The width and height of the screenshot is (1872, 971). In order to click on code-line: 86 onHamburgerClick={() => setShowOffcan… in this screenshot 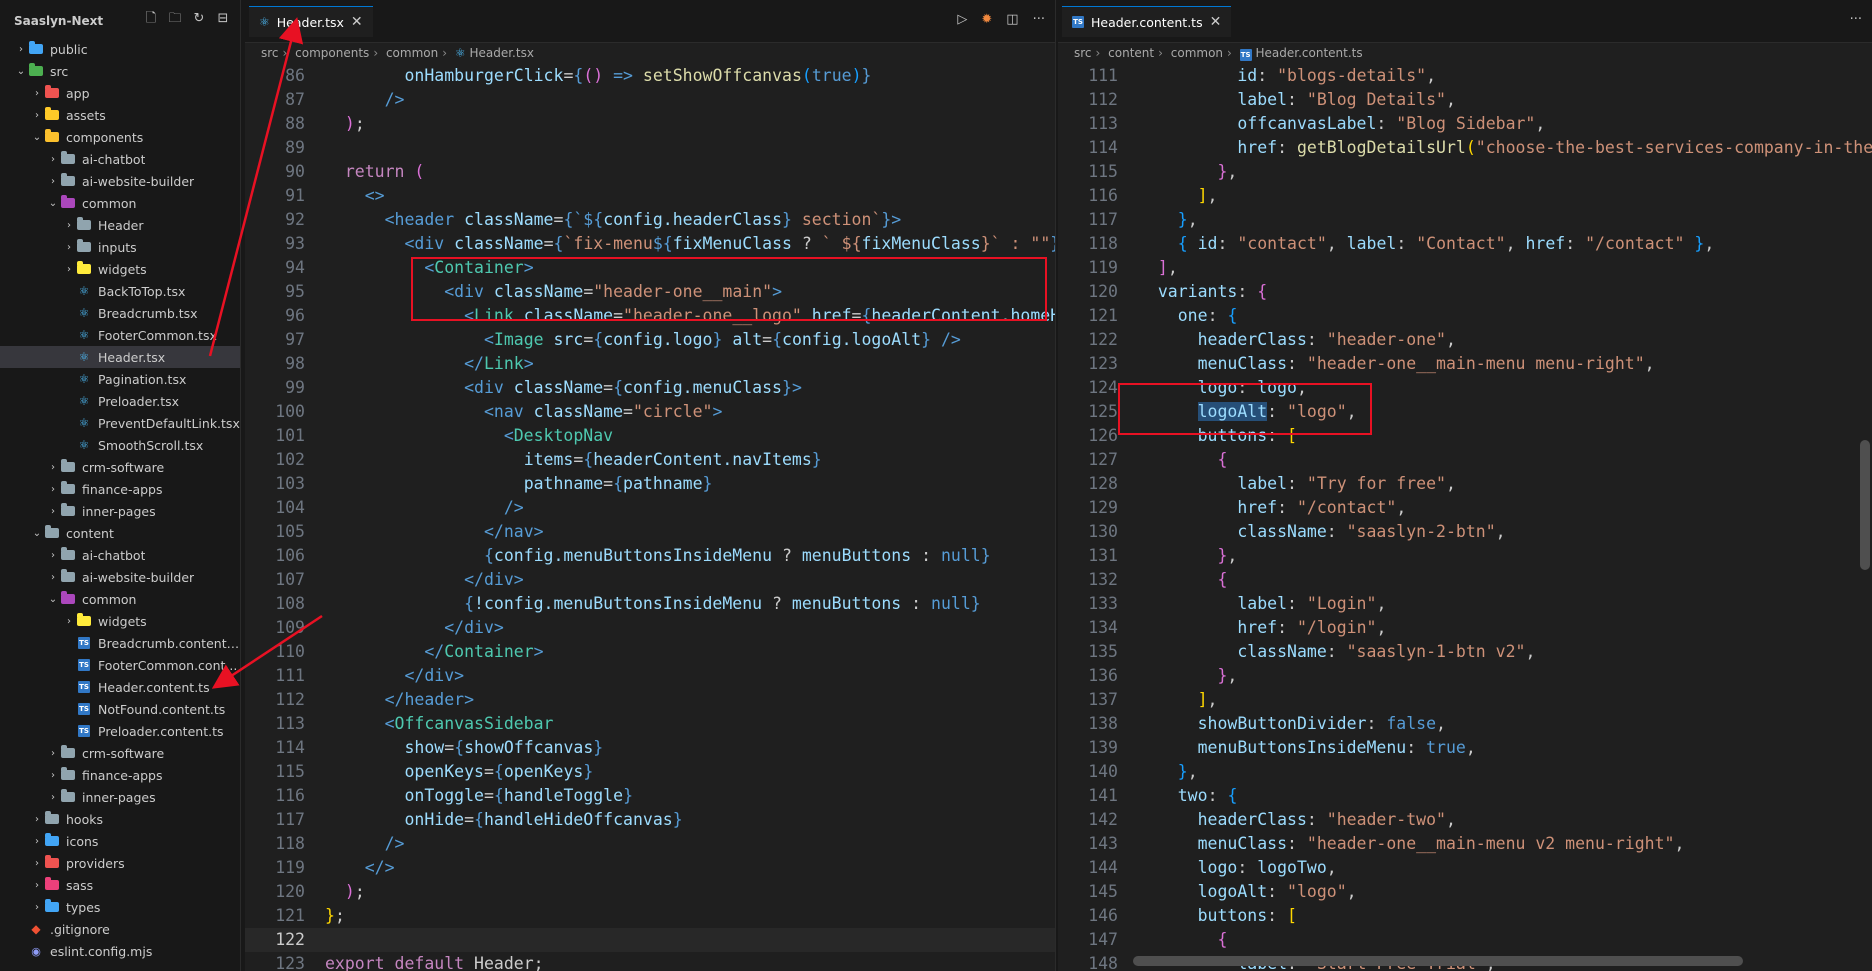, I will do `click(650, 76)`.